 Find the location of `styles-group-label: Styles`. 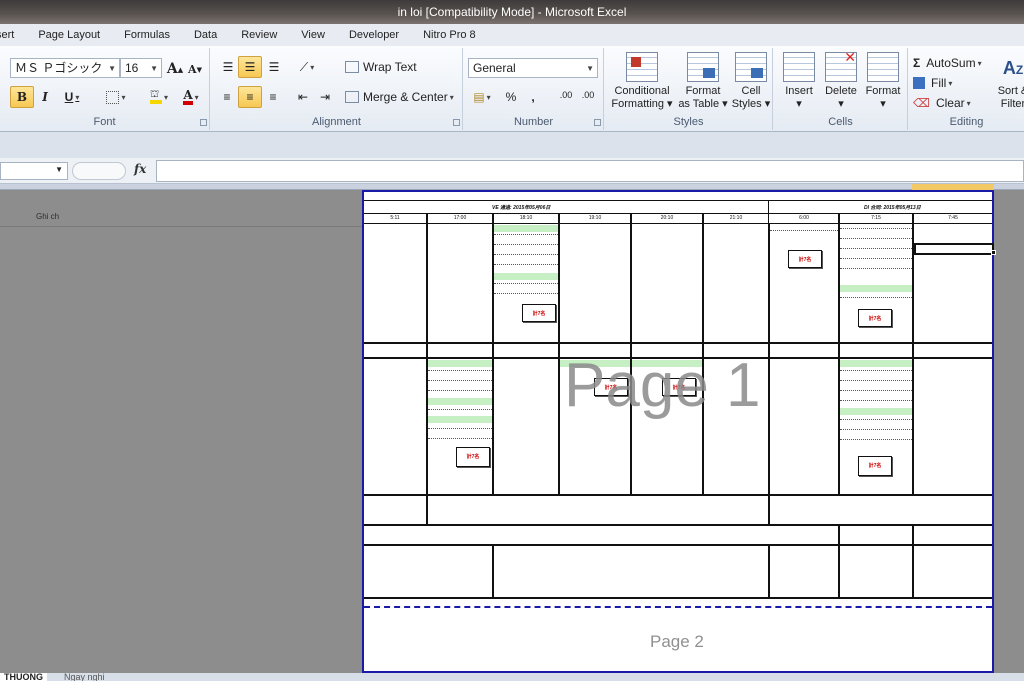

styles-group-label: Styles is located at coordinates (688, 122).